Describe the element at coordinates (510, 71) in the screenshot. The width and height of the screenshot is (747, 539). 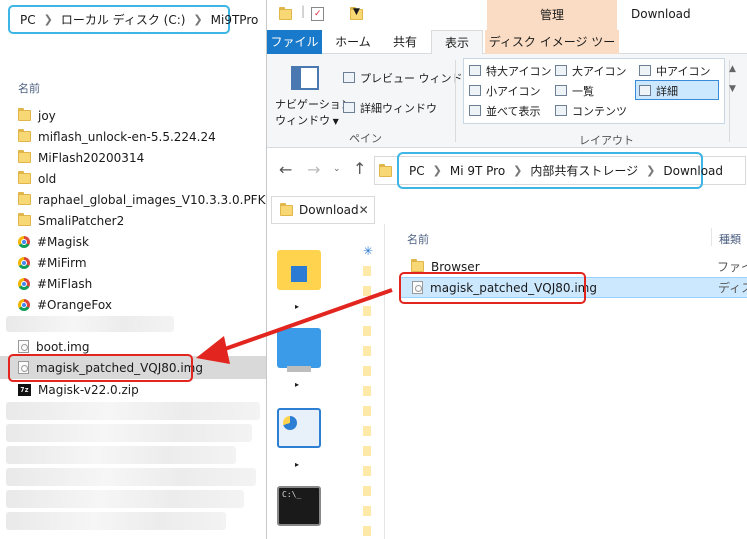
I see `layout-xl-icons: 特大アイコン` at that location.